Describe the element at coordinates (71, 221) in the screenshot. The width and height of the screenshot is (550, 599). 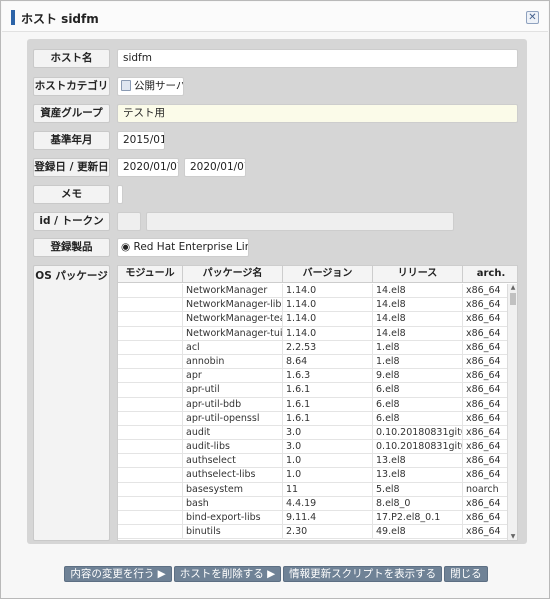
I see `id-token-label: id / トークン` at that location.